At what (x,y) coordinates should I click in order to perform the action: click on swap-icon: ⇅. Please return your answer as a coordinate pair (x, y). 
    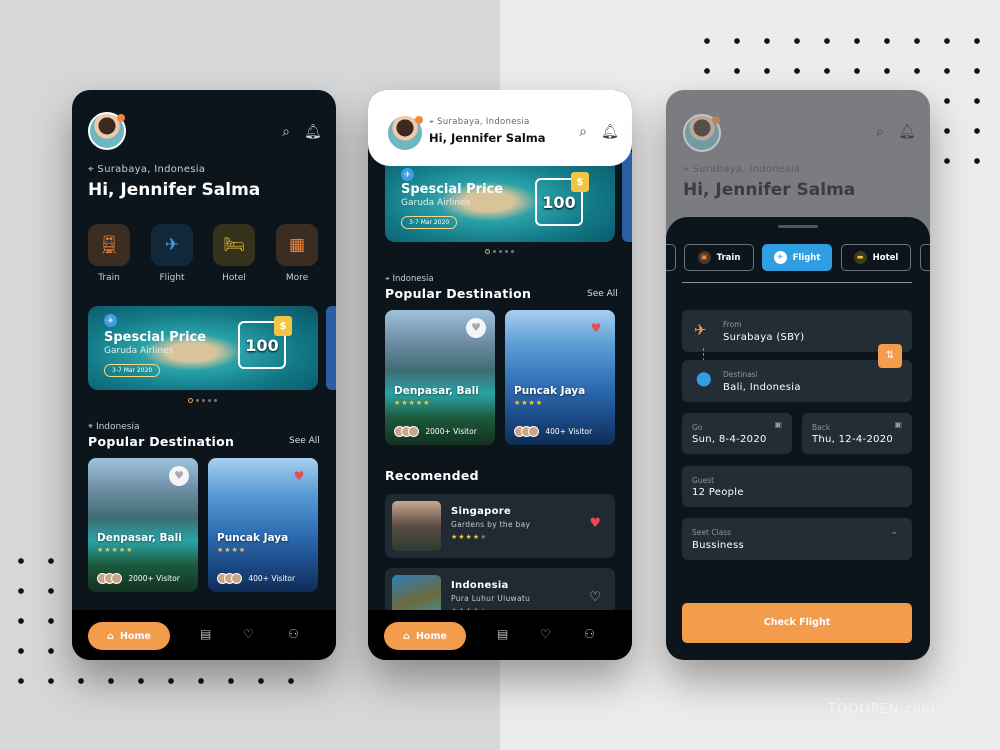
    Looking at the image, I should click on (890, 355).